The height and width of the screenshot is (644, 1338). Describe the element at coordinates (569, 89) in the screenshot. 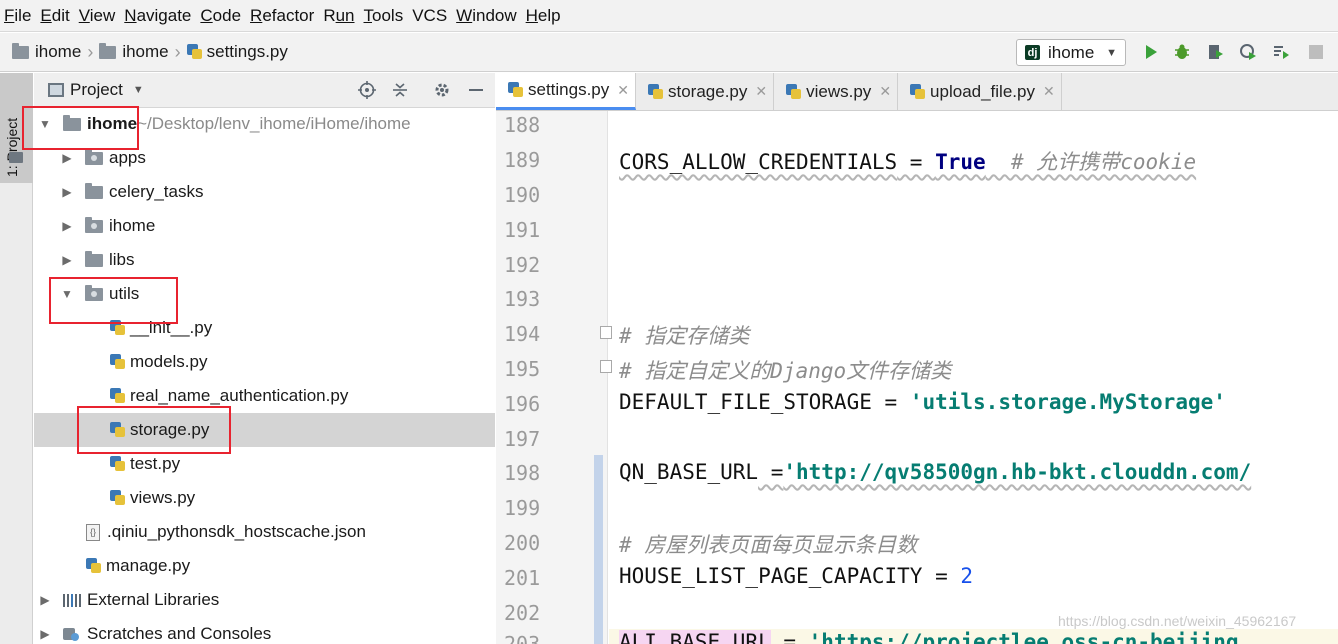

I see `tab-label: settings.py` at that location.